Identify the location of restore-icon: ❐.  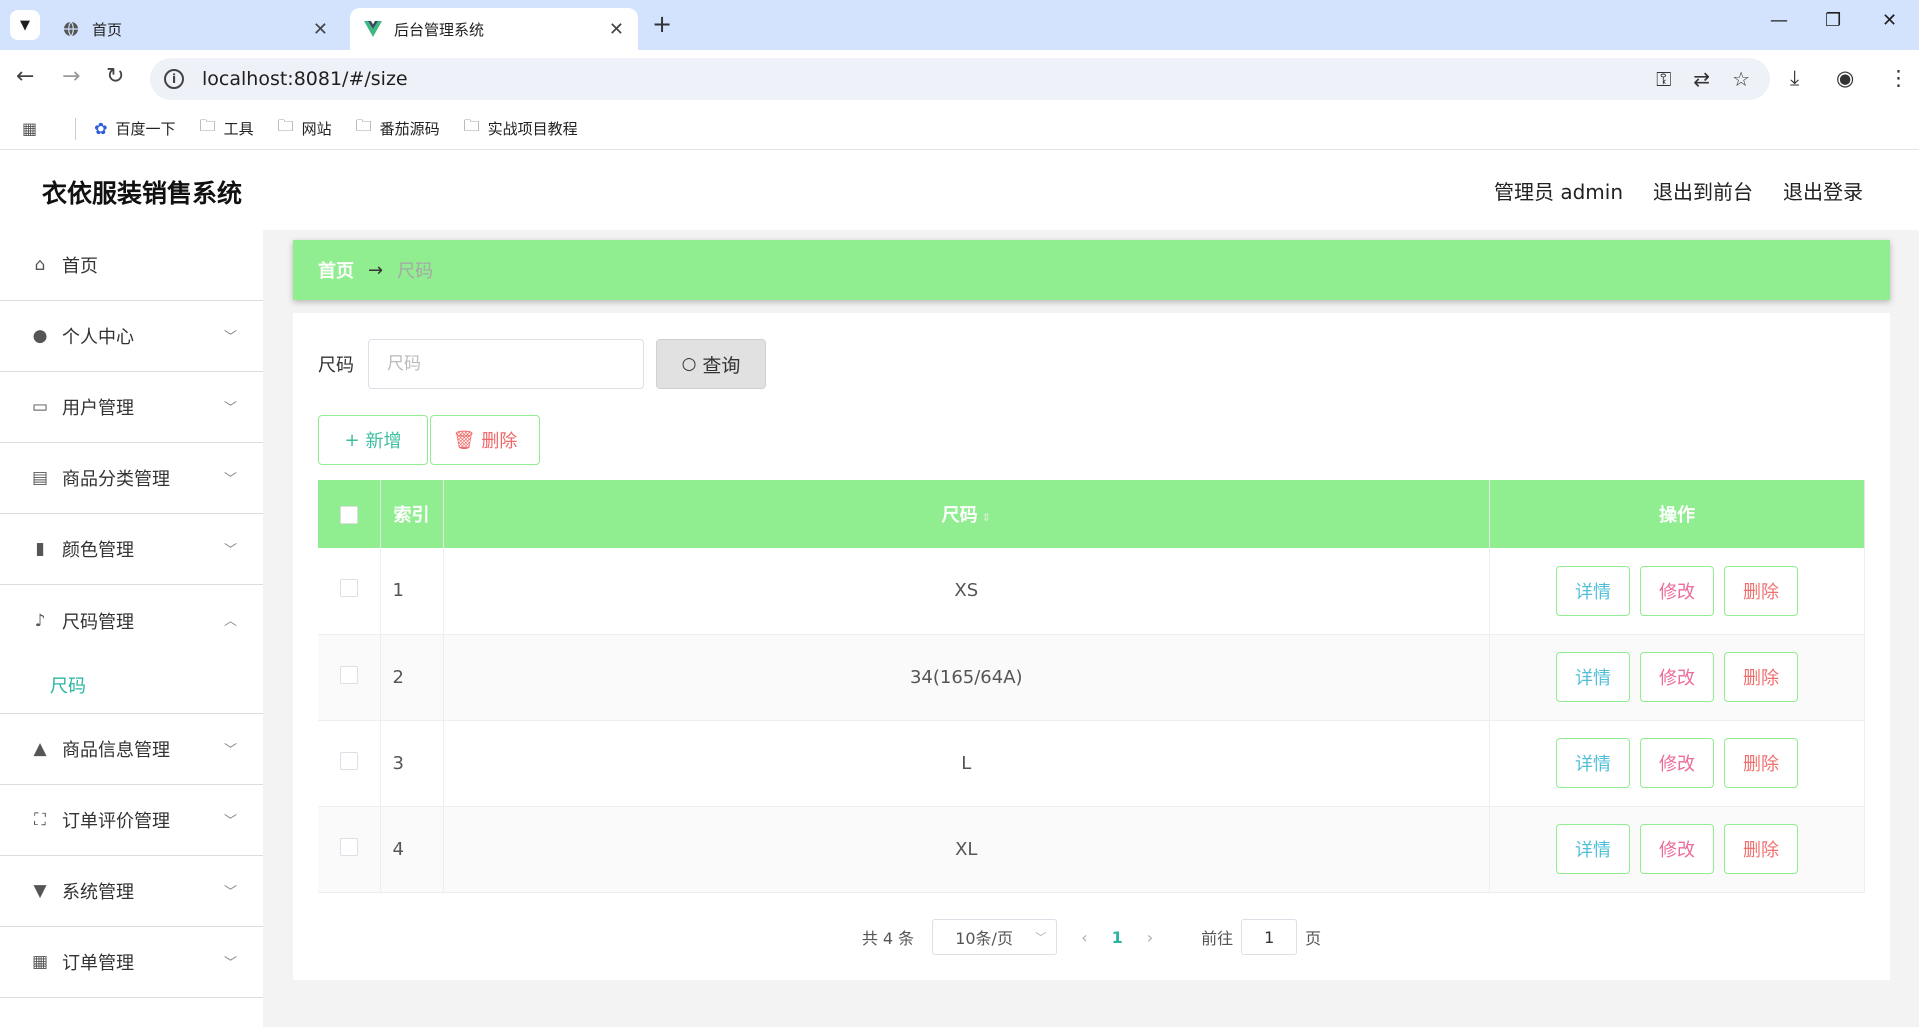
(1833, 20).